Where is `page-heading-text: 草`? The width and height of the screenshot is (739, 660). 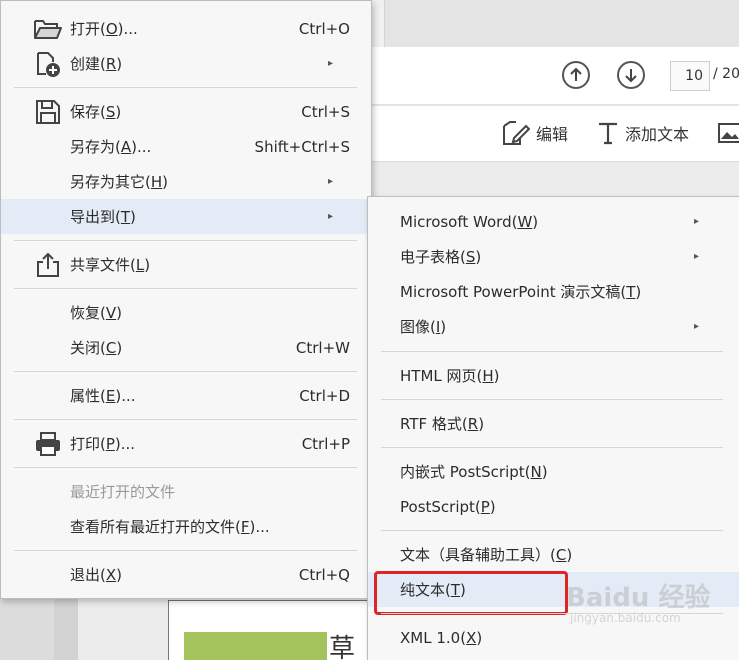 page-heading-text: 草 is located at coordinates (342, 647).